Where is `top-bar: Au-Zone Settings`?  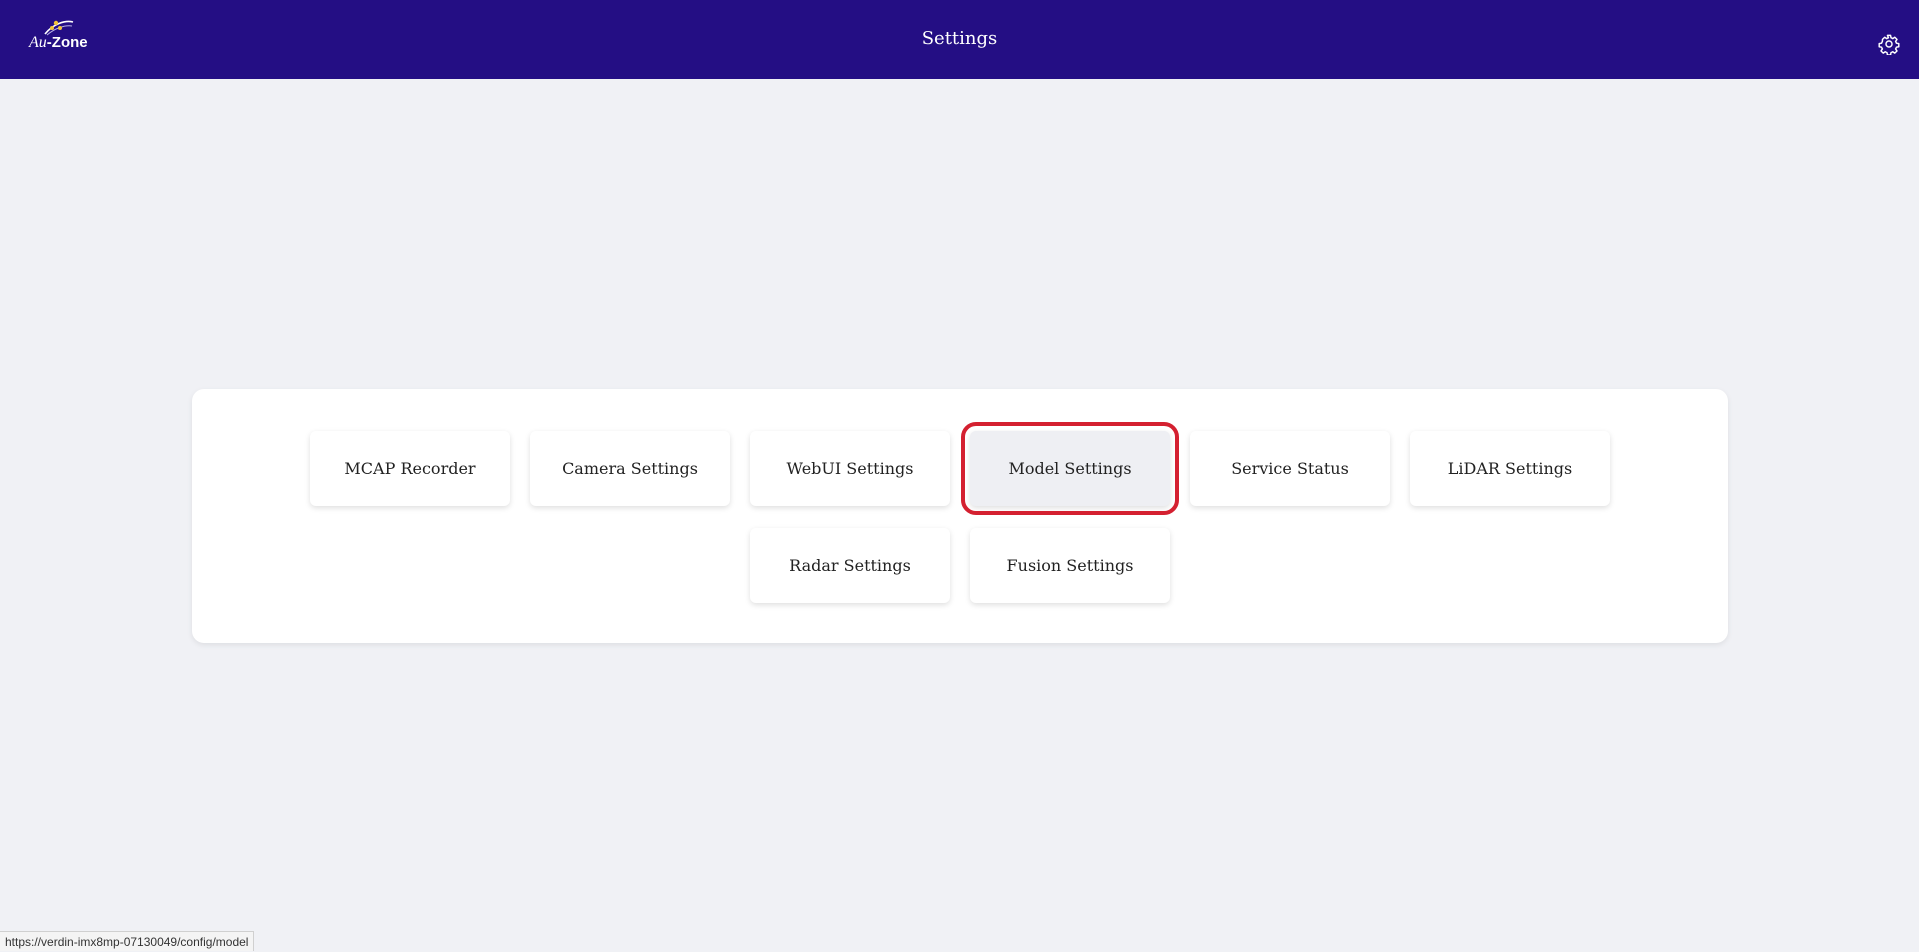 top-bar: Au-Zone Settings is located at coordinates (959, 39).